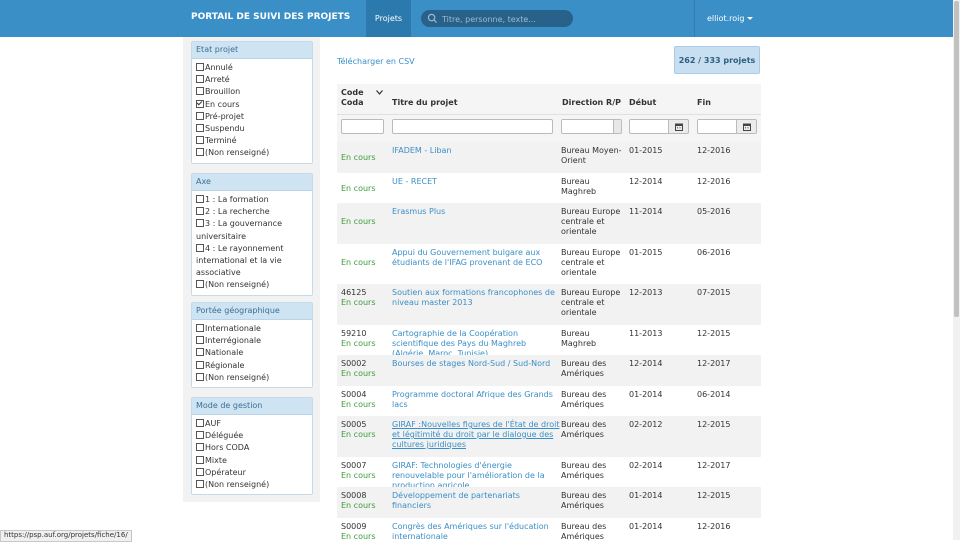 This screenshot has height=558, width=960. I want to click on header-code: Code Coda, so click(358, 98).